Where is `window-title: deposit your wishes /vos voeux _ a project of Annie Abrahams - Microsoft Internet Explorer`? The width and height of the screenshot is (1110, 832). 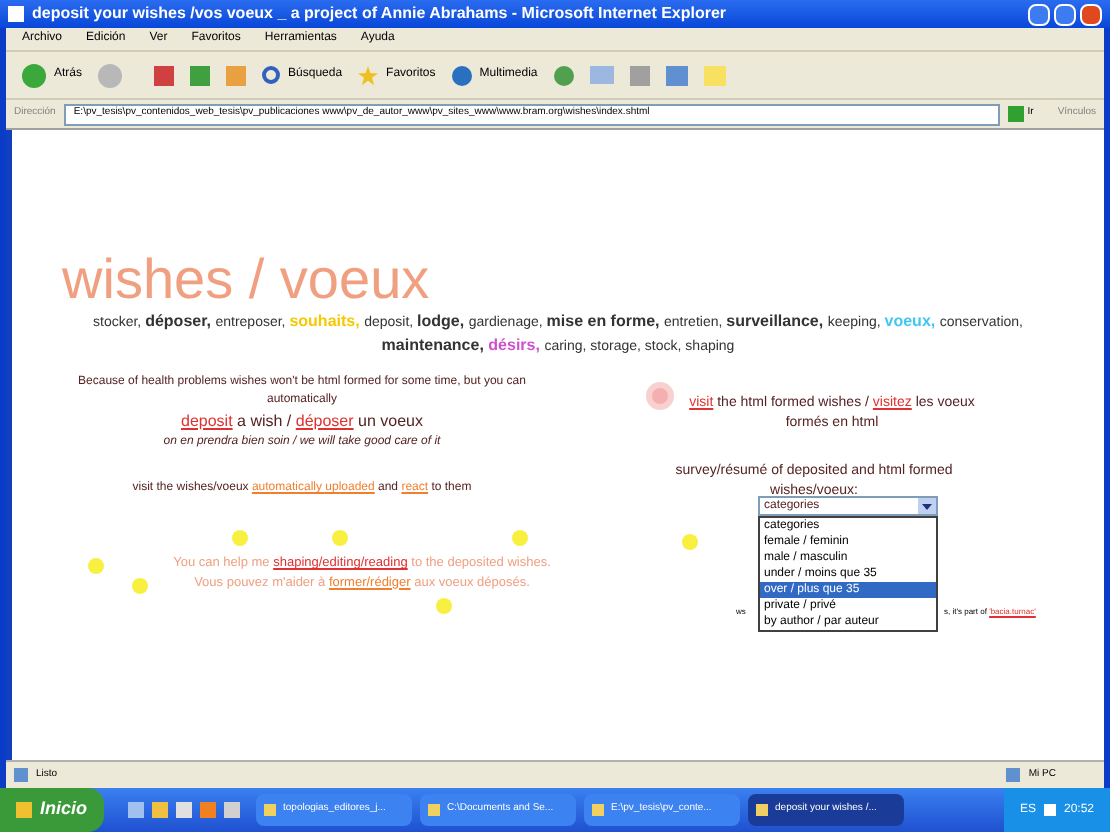
window-title: deposit your wishes /vos voeux _ a project of Annie Abrahams - Microsoft Internet Explorer is located at coordinates (379, 14).